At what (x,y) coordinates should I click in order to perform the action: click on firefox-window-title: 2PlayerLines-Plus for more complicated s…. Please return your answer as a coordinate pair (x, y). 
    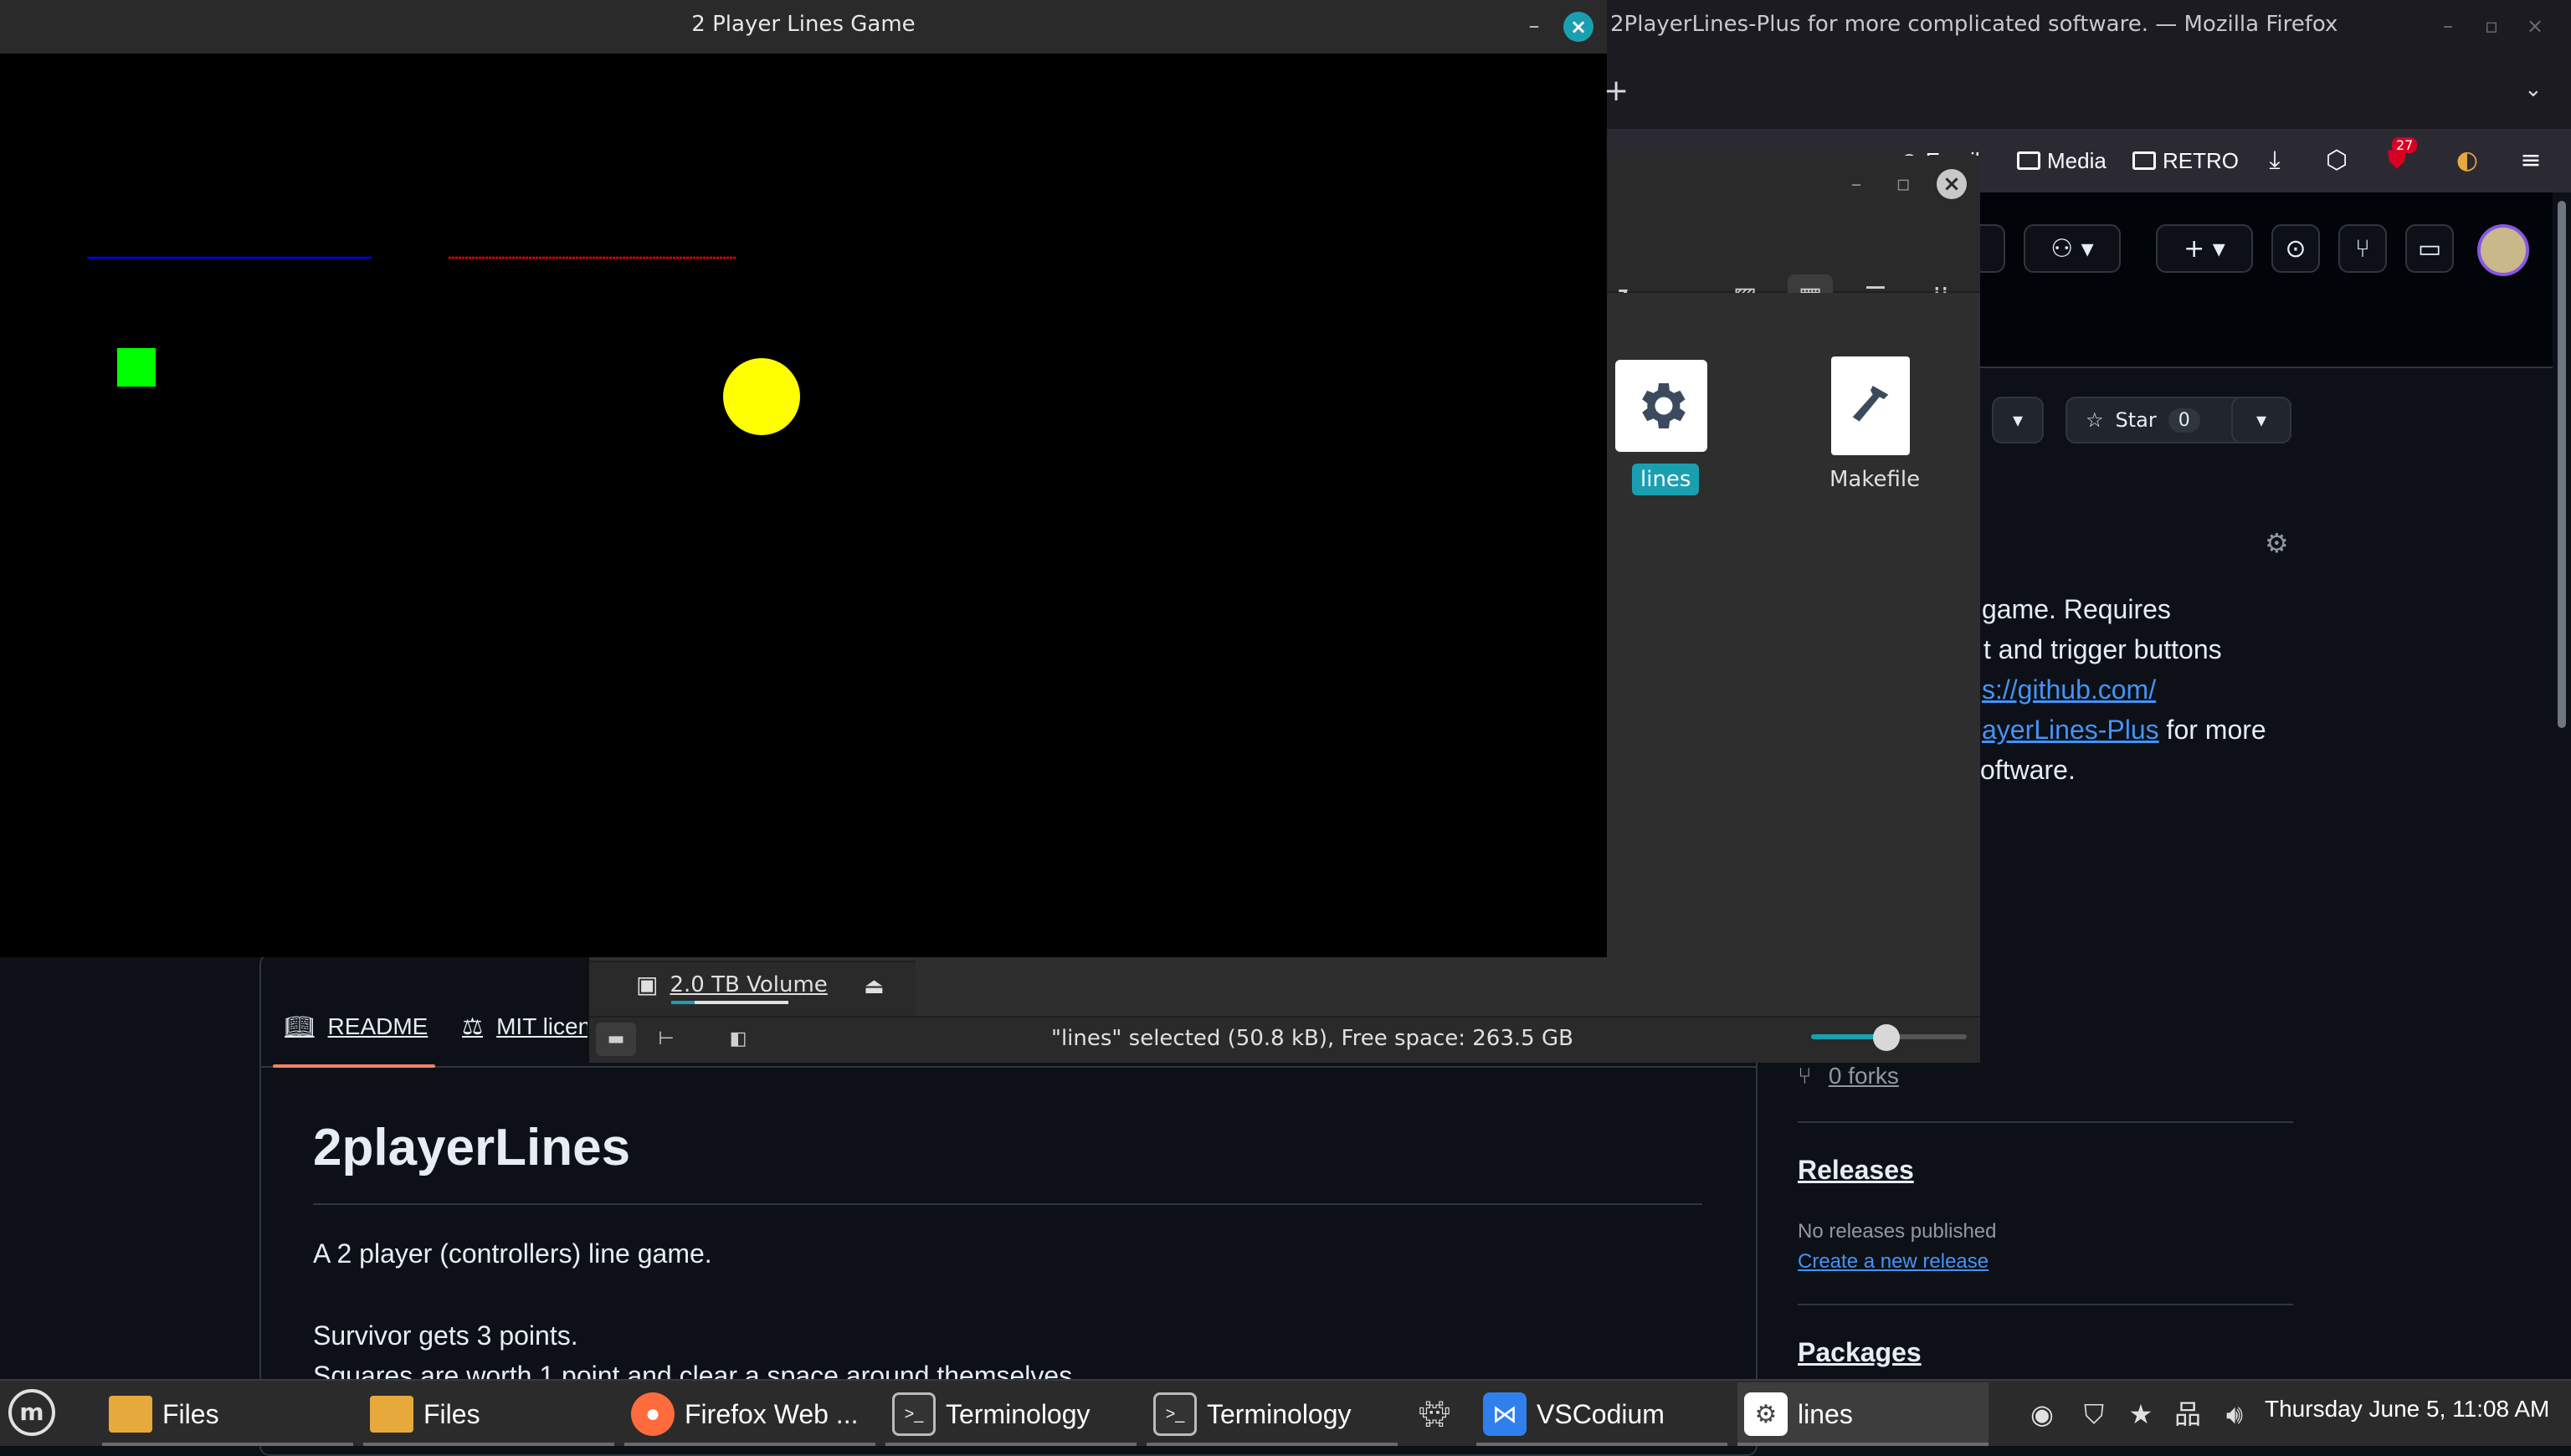
    Looking at the image, I should click on (1974, 24).